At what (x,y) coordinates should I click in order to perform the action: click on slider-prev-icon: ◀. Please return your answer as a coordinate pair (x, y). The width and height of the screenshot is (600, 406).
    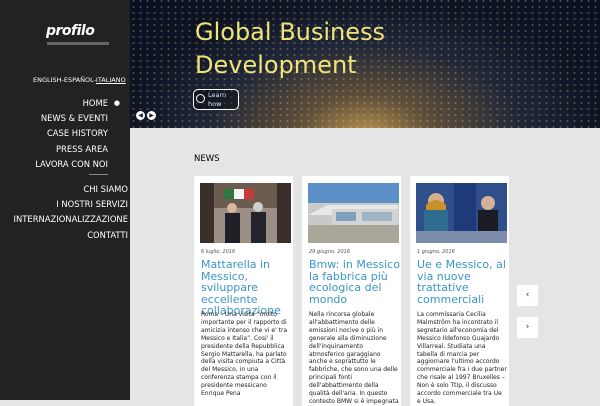
    Looking at the image, I should click on (140, 115).